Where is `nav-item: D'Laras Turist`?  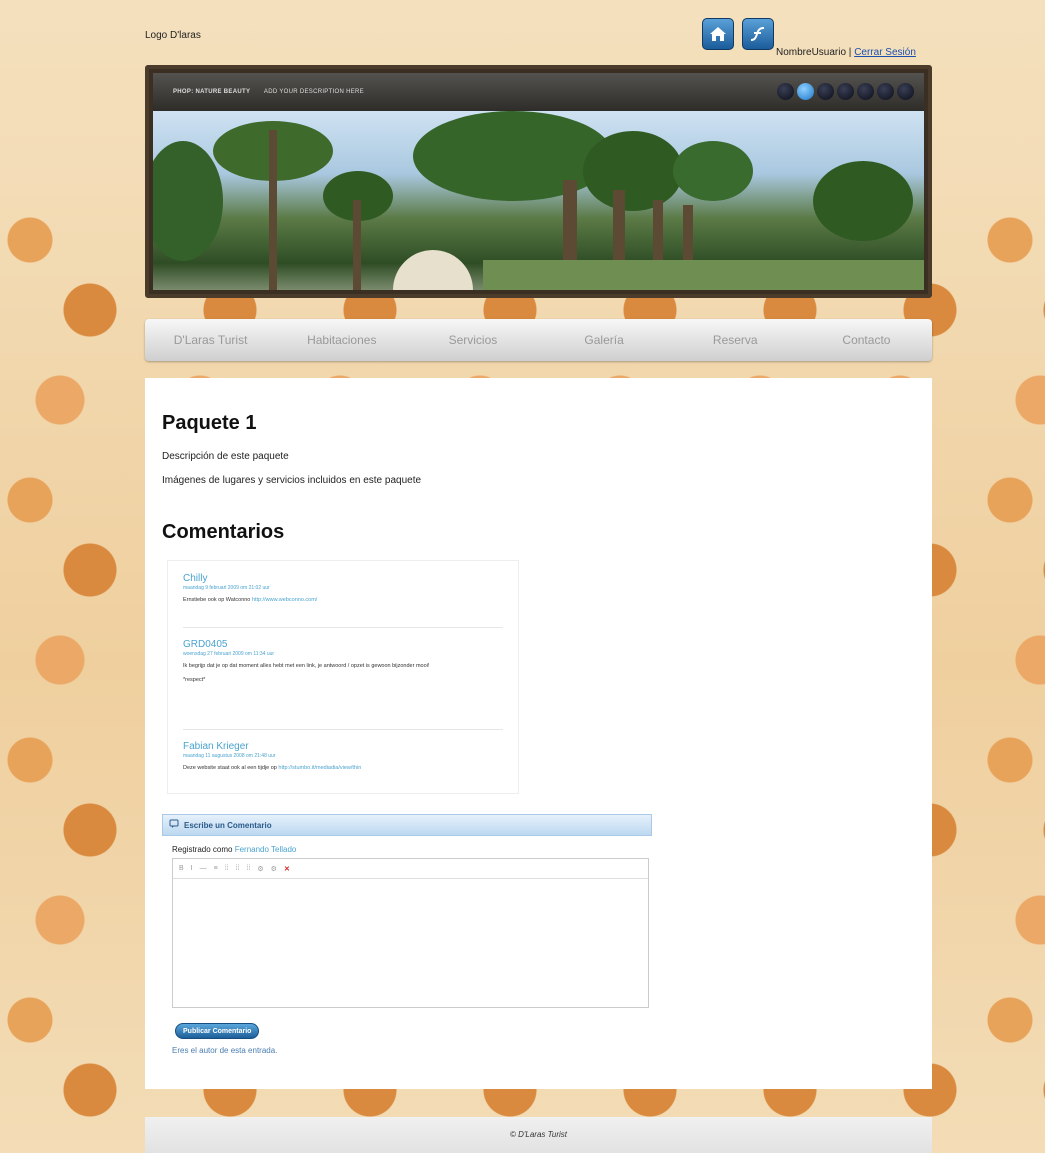 nav-item: D'Laras Turist is located at coordinates (210, 340).